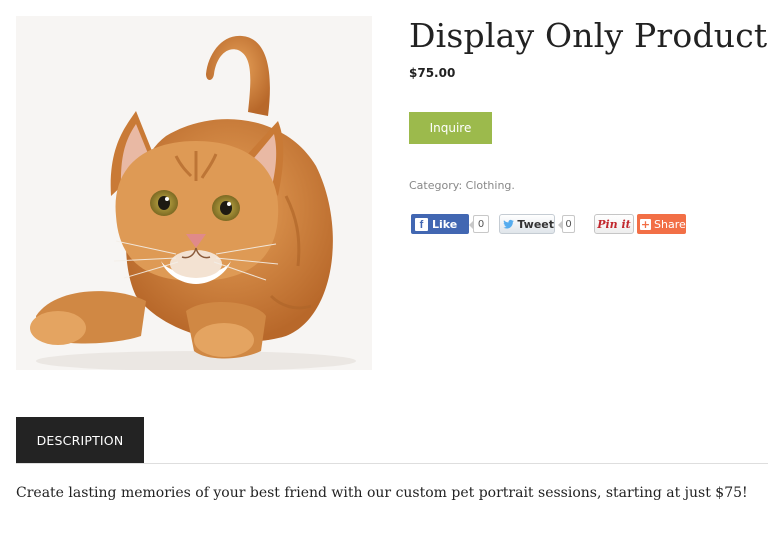 This screenshot has width=775, height=533. What do you see at coordinates (588, 35) in the screenshot?
I see `product-title: Display Only Product` at bounding box center [588, 35].